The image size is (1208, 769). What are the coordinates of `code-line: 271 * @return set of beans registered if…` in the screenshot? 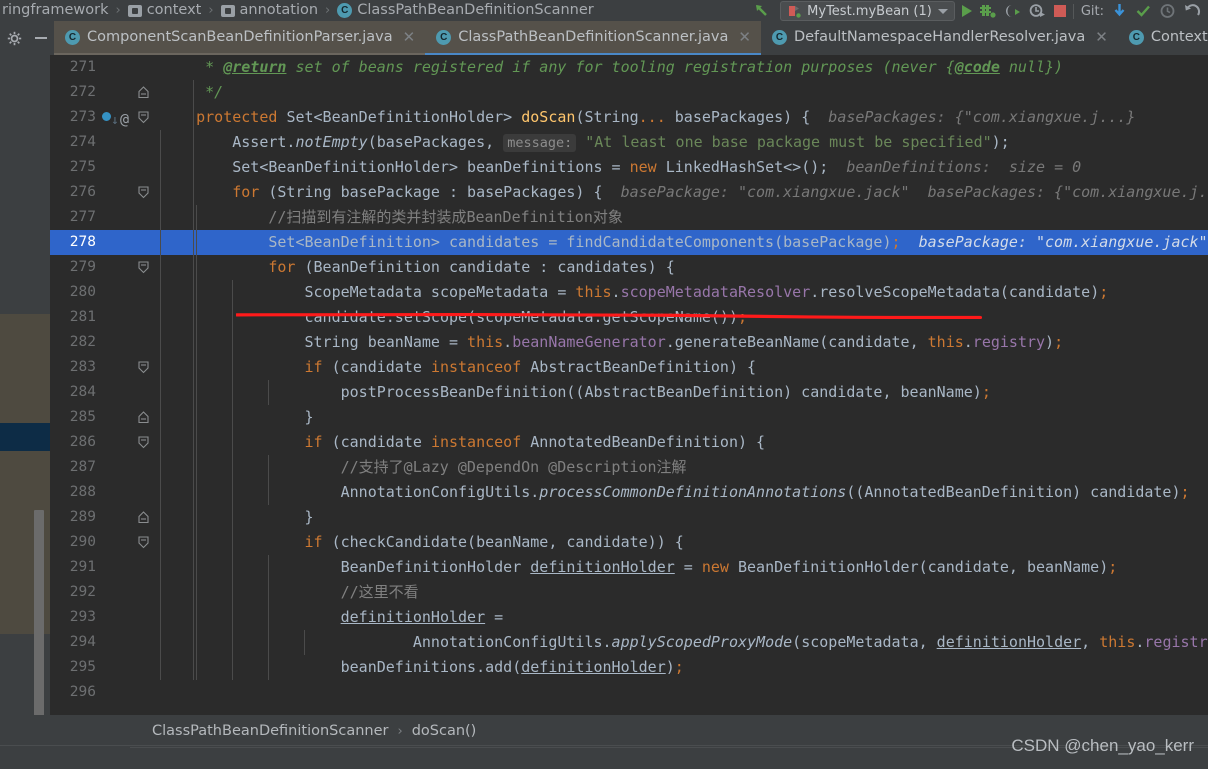 It's located at (629, 67).